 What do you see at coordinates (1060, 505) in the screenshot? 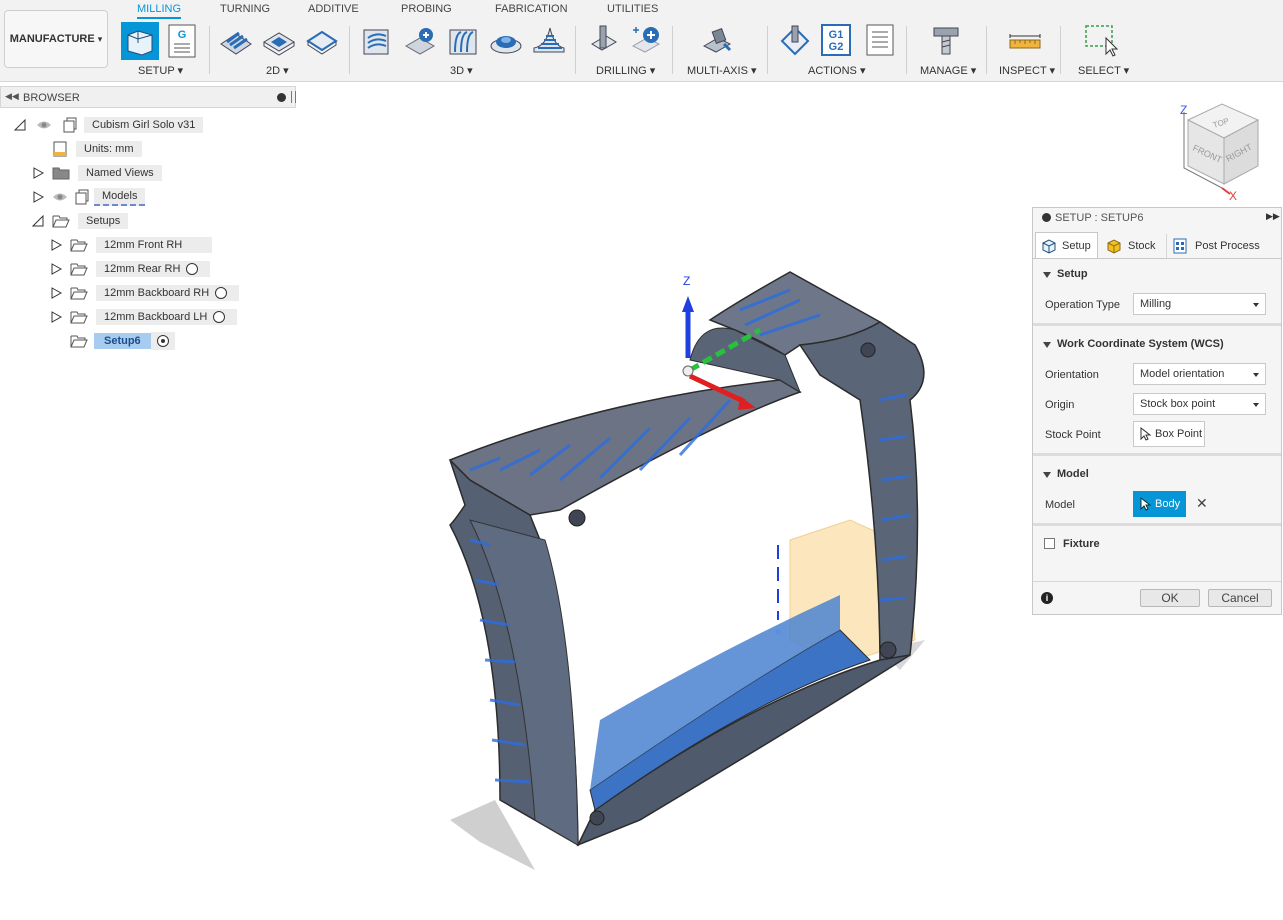
I see `model-label: Model` at bounding box center [1060, 505].